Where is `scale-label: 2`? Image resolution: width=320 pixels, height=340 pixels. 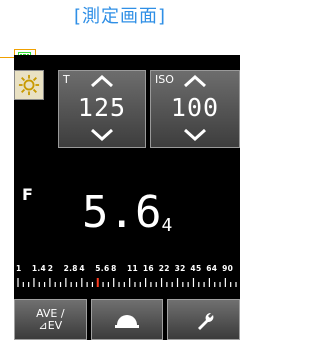
scale-label: 2 is located at coordinates (50, 268).